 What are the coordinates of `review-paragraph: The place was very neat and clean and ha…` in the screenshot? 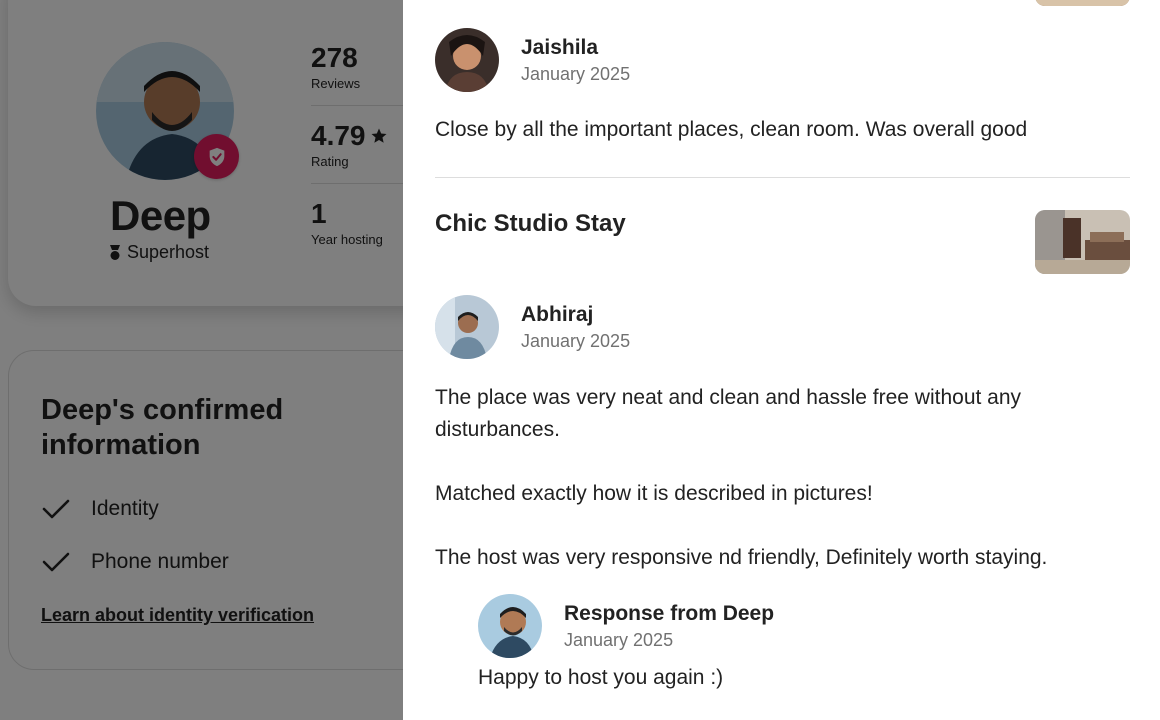 It's located at (728, 413).